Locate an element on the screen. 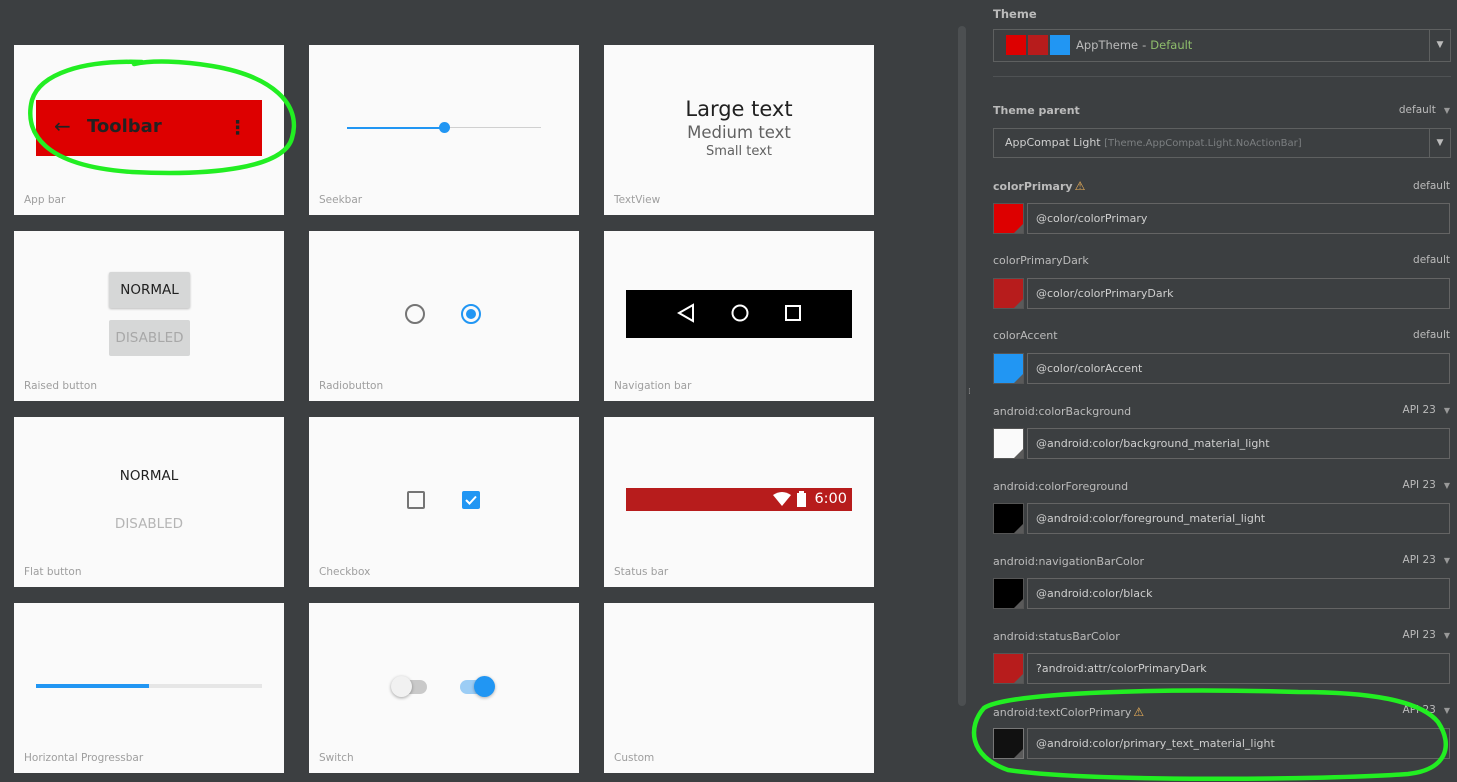 This screenshot has width=1457, height=782. card-flat-button: NORMAL DISABLED Flat button is located at coordinates (149, 502).